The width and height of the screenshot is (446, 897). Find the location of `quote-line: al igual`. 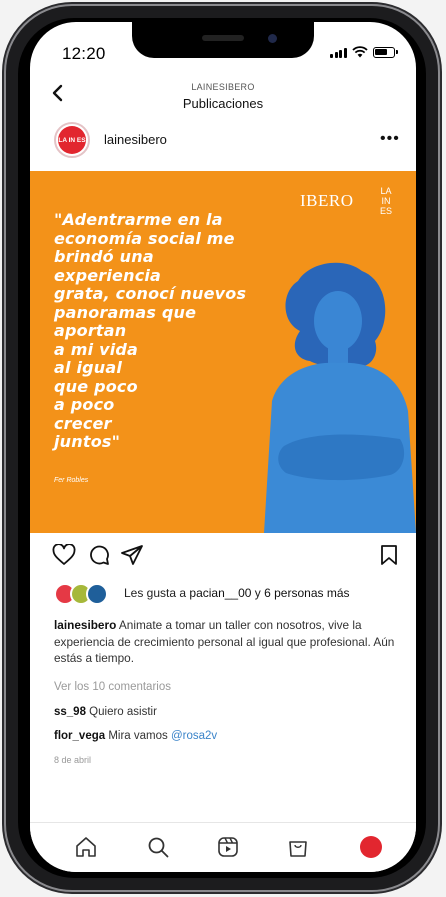

quote-line: al igual is located at coordinates (88, 367).